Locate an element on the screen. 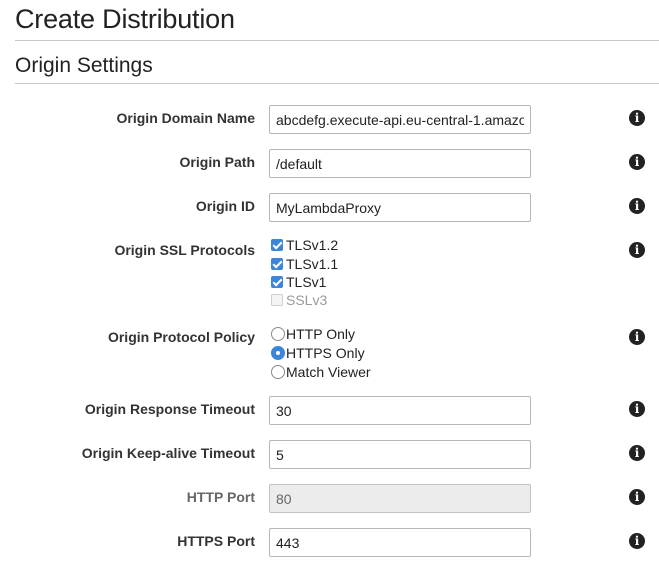 The image size is (659, 568). origin-path-input is located at coordinates (400, 163).